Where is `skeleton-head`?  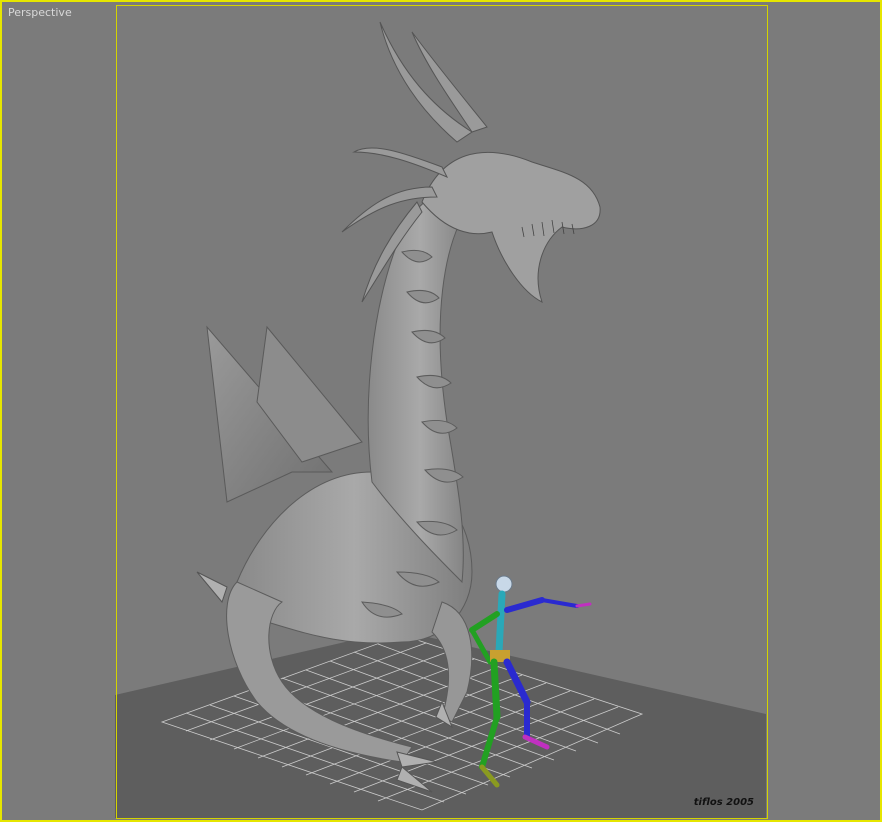 skeleton-head is located at coordinates (504, 584).